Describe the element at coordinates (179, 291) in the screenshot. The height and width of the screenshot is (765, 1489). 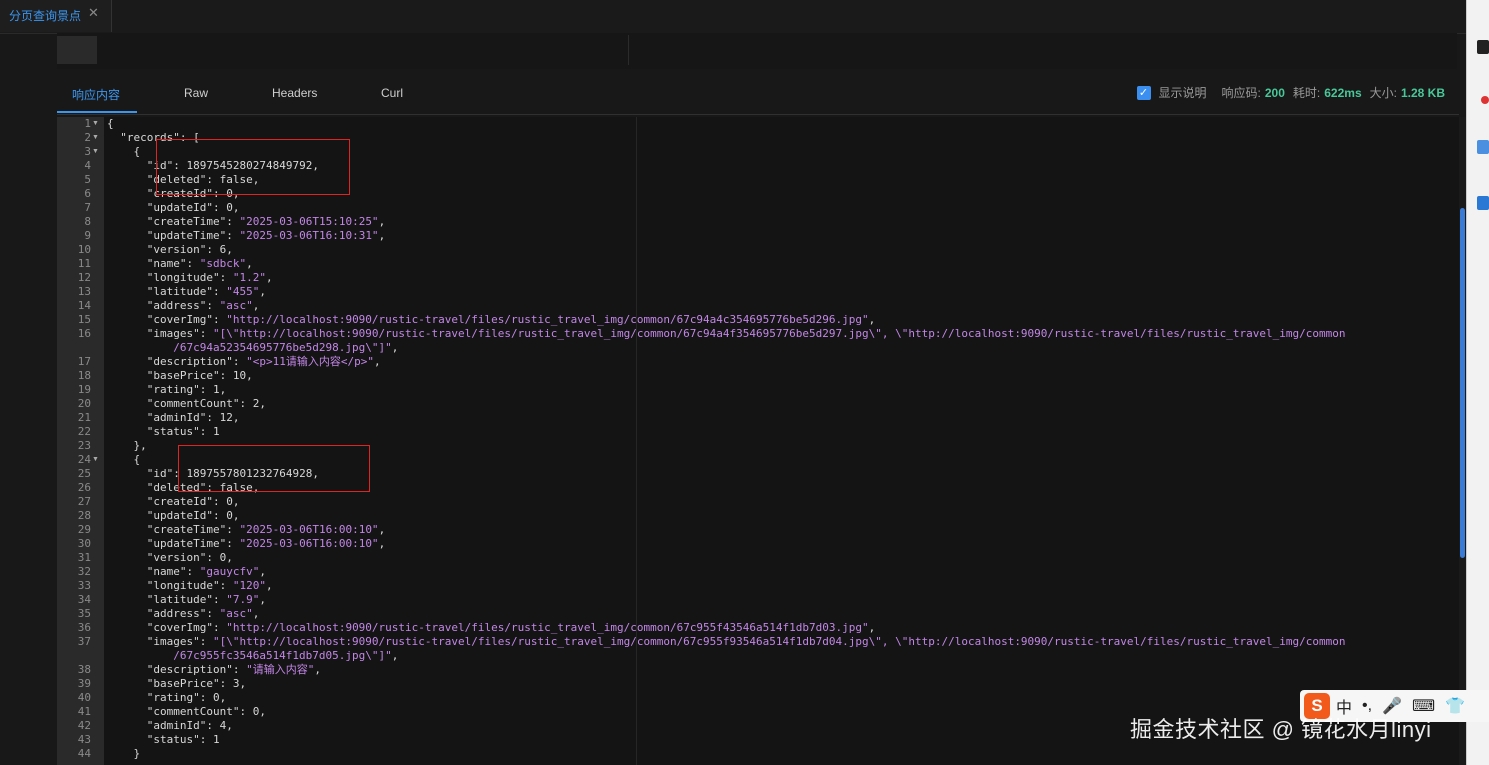
I see `json-key: "latitude"` at that location.